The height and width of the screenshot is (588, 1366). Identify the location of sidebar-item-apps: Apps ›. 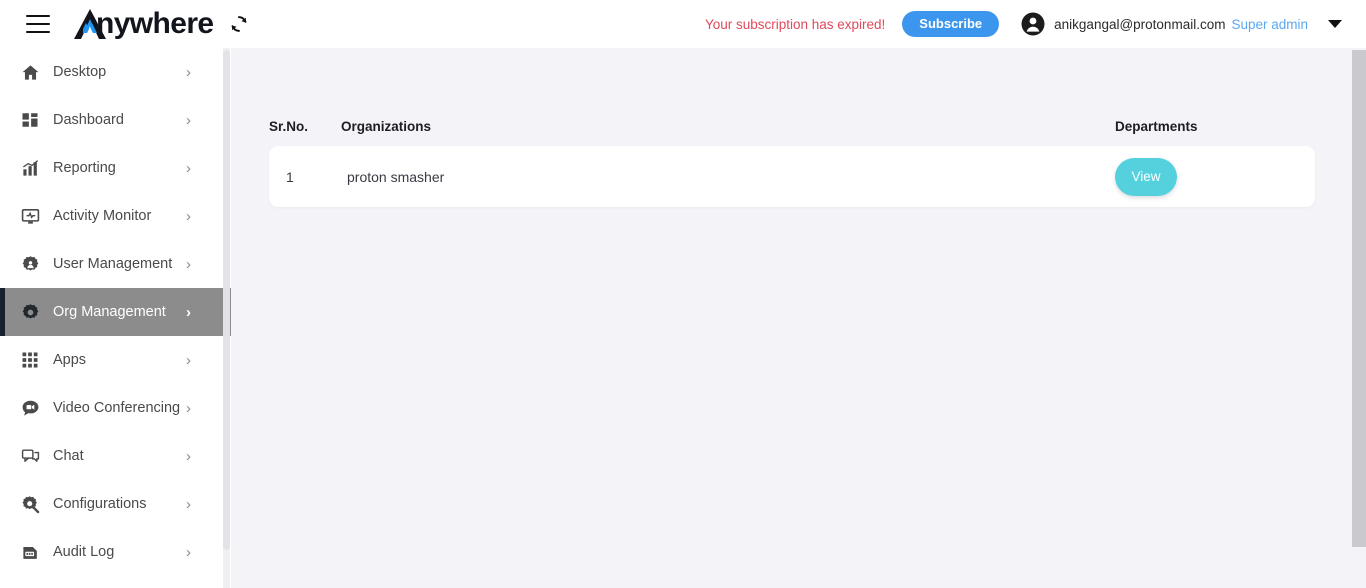
(115, 360).